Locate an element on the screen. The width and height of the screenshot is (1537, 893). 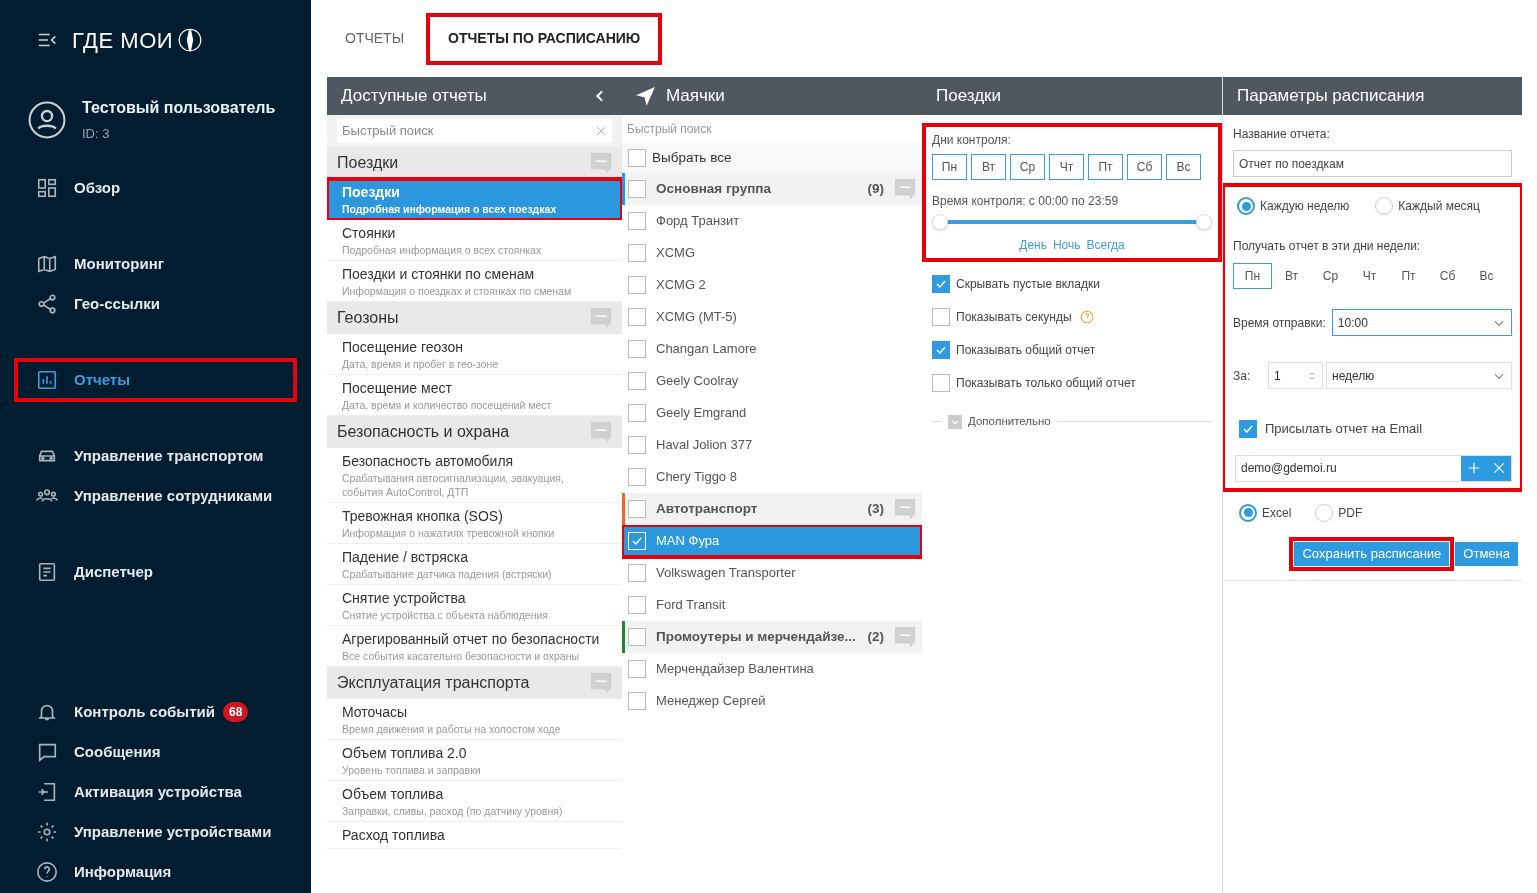
tracker-item: Ford Transit is located at coordinates (772, 605).